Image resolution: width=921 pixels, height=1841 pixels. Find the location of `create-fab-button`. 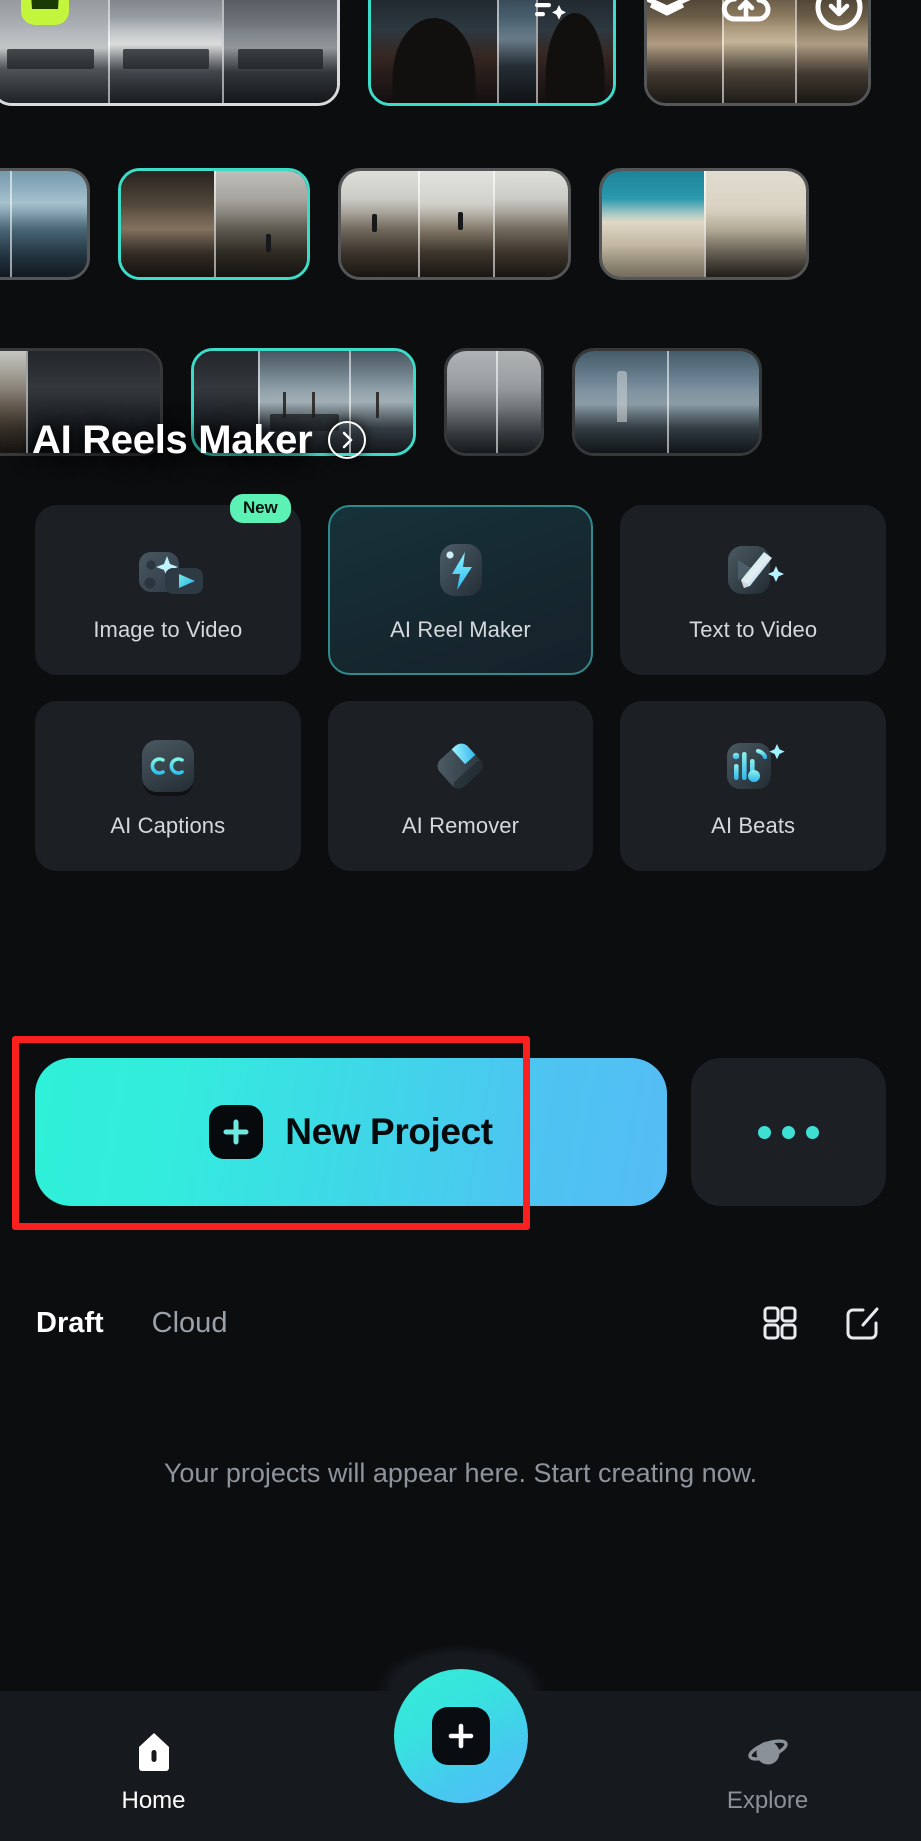

create-fab-button is located at coordinates (460, 1736).